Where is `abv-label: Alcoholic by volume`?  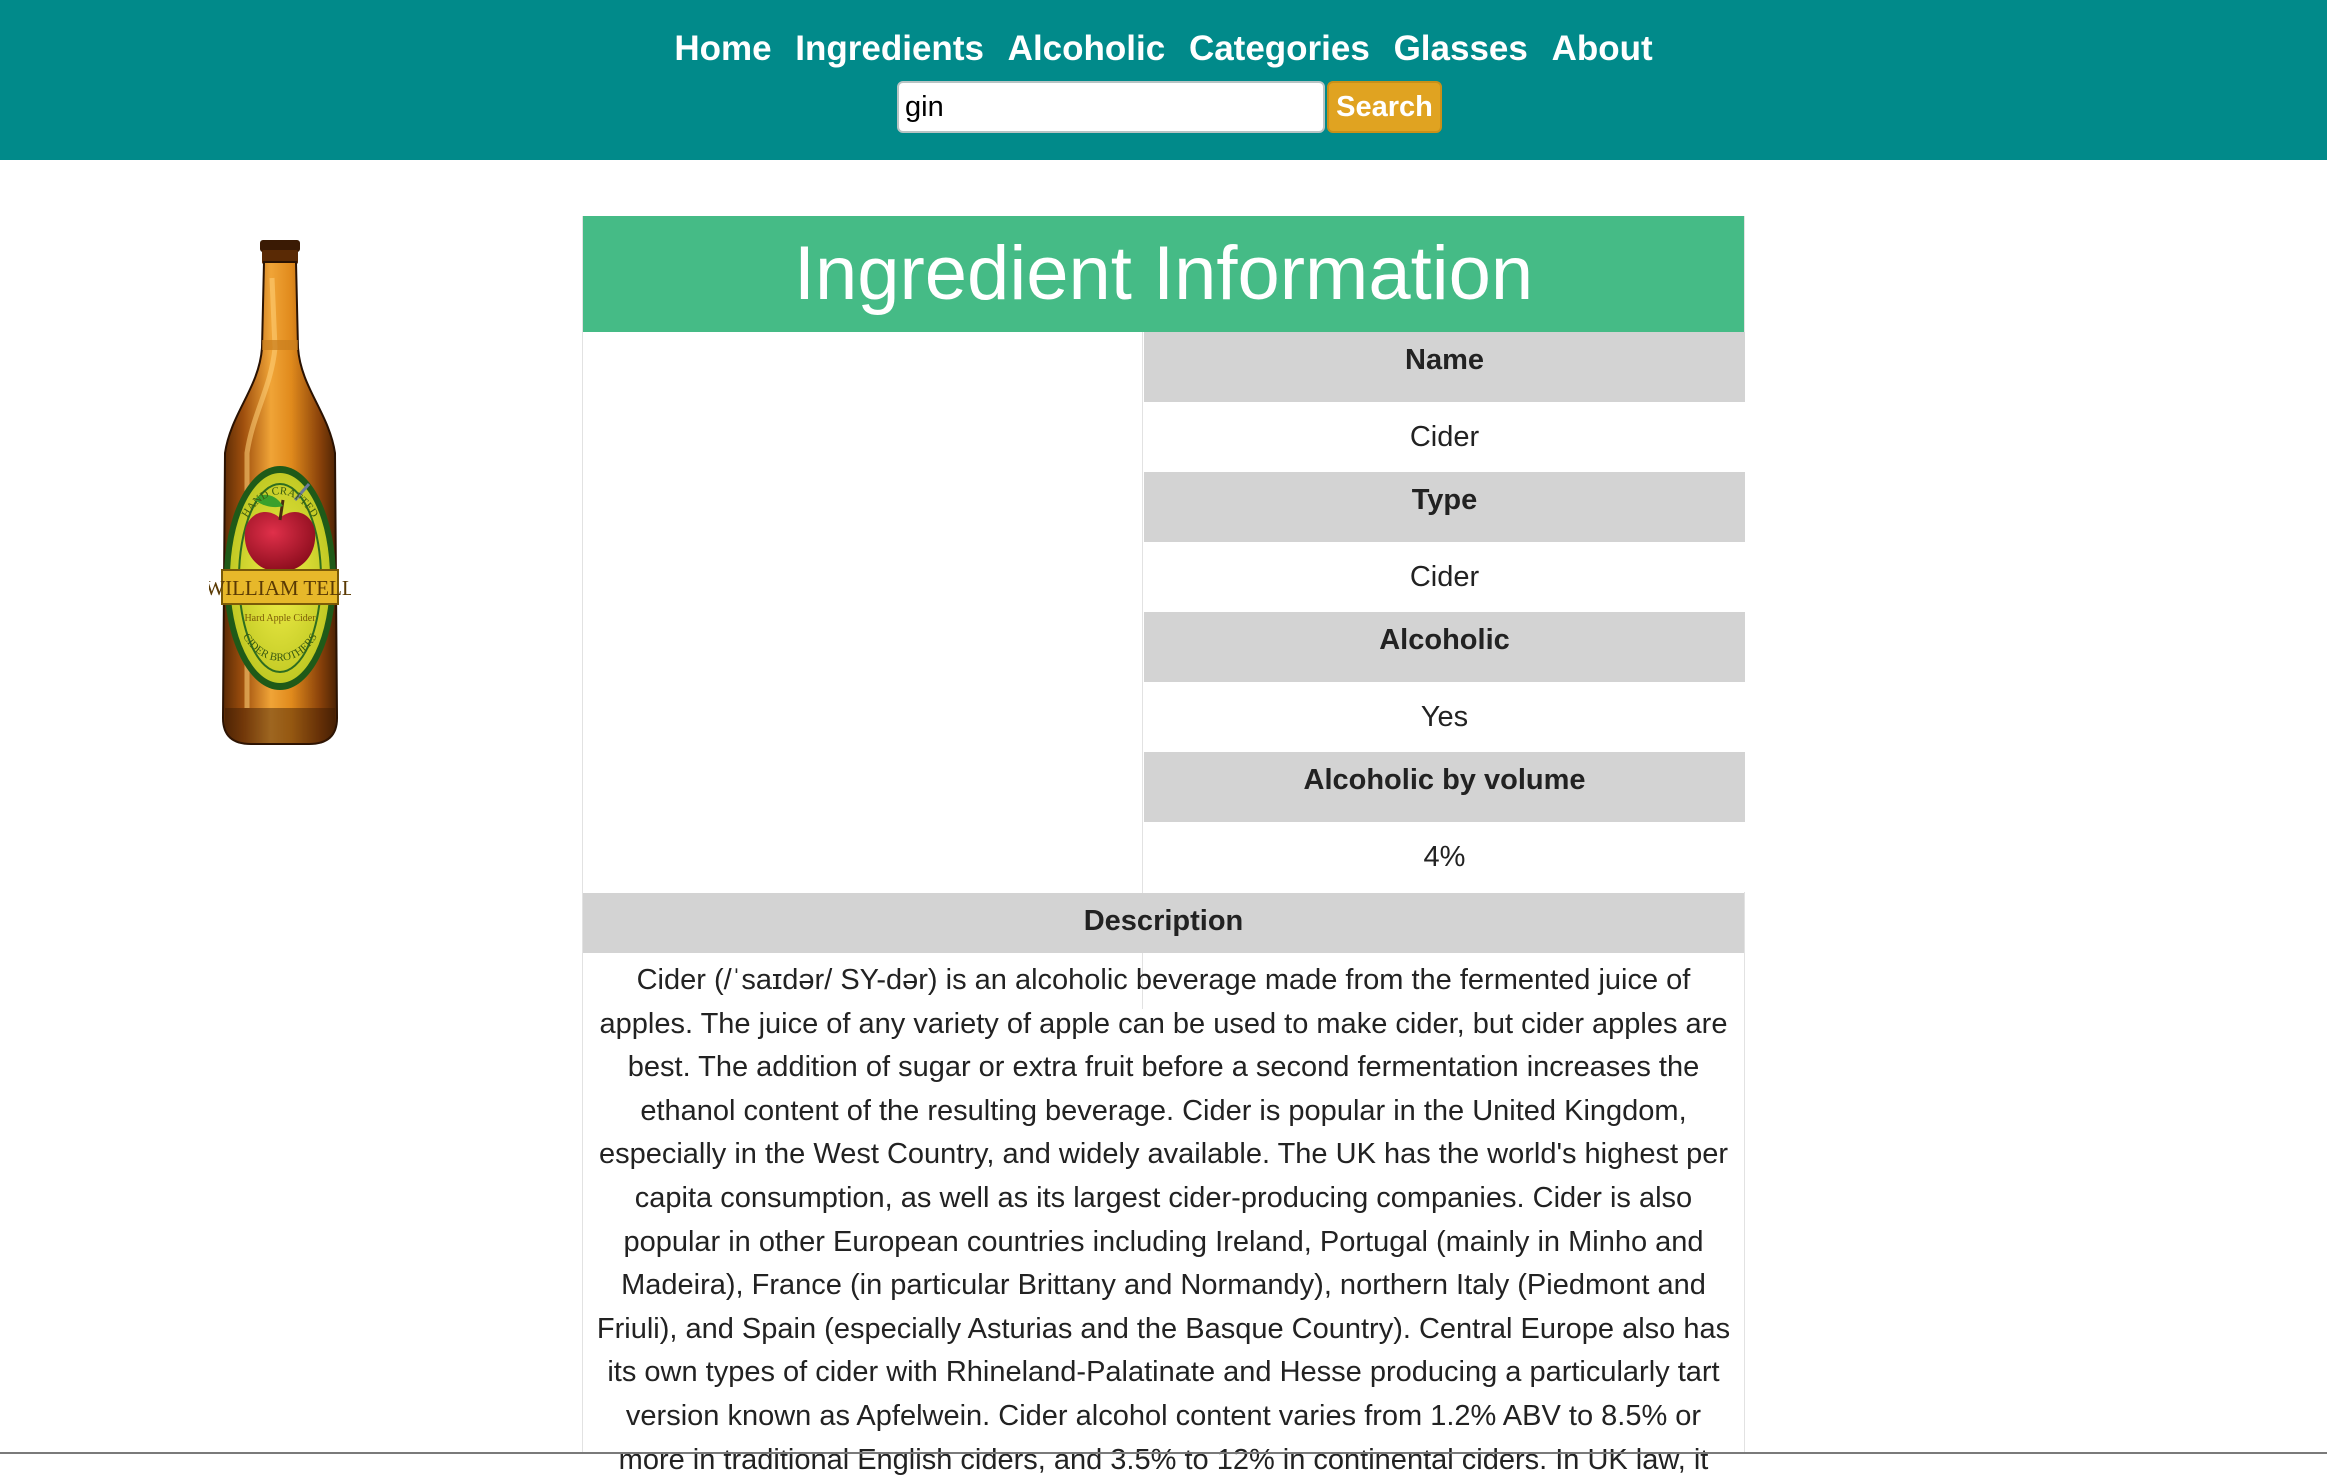 abv-label: Alcoholic by volume is located at coordinates (1444, 787).